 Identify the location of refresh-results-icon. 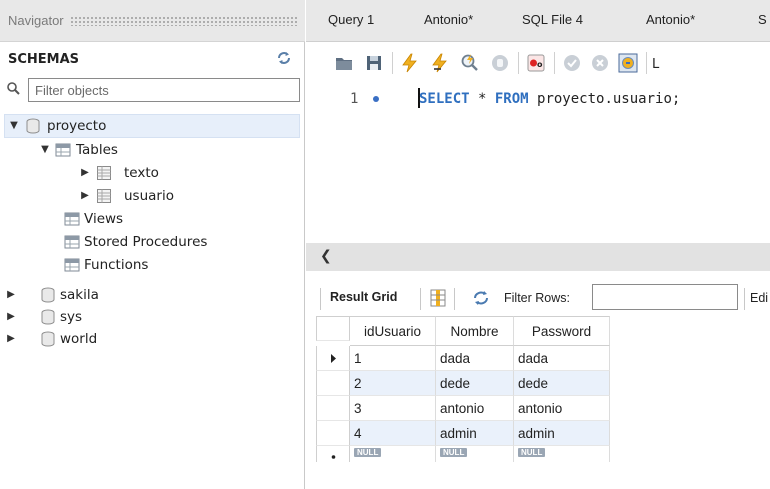
(481, 298).